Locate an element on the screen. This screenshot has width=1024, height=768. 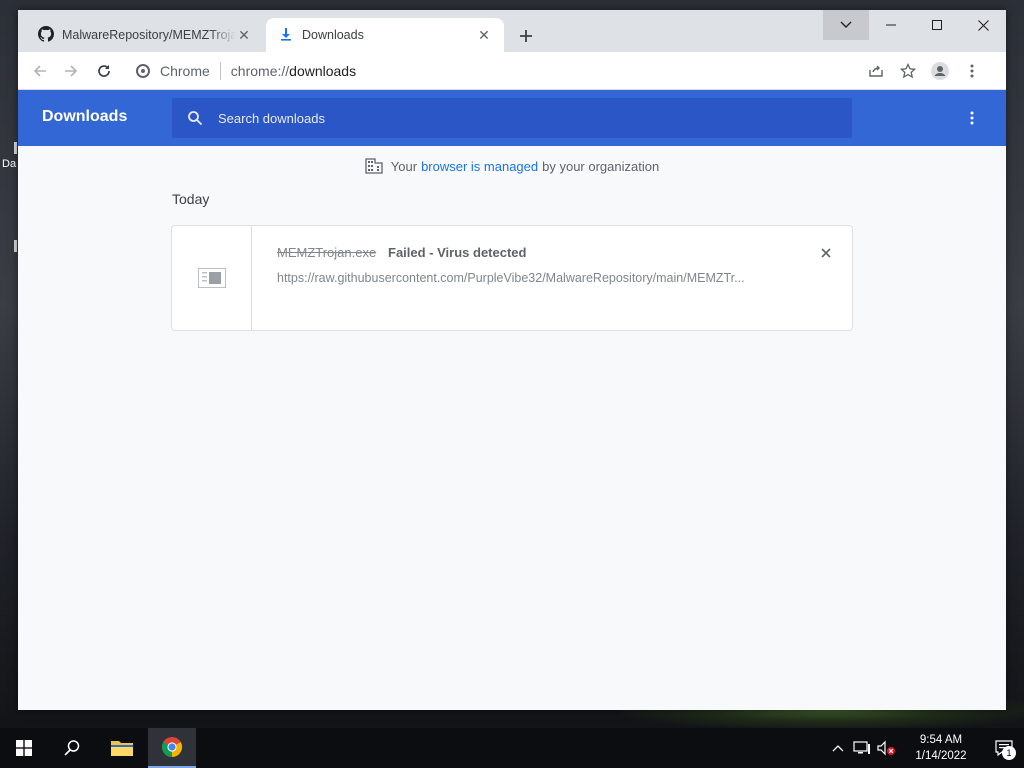
arrow-right-icon is located at coordinates (71, 71).